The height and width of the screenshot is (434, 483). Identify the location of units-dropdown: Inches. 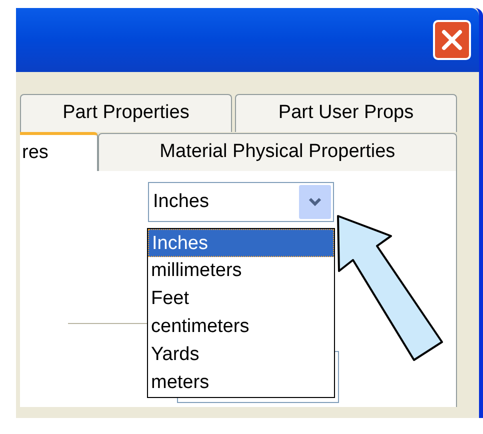
(241, 202).